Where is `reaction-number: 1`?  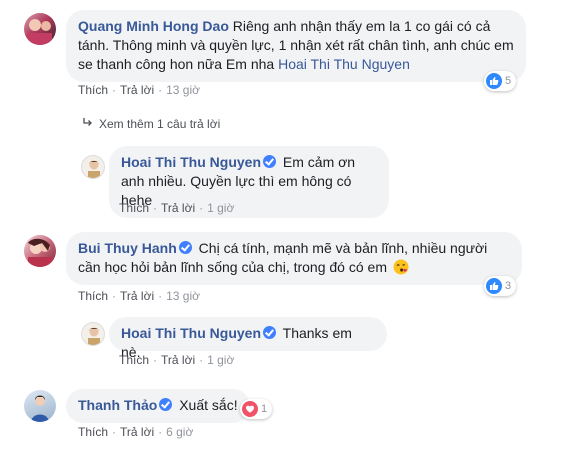
reaction-number: 1 is located at coordinates (264, 409).